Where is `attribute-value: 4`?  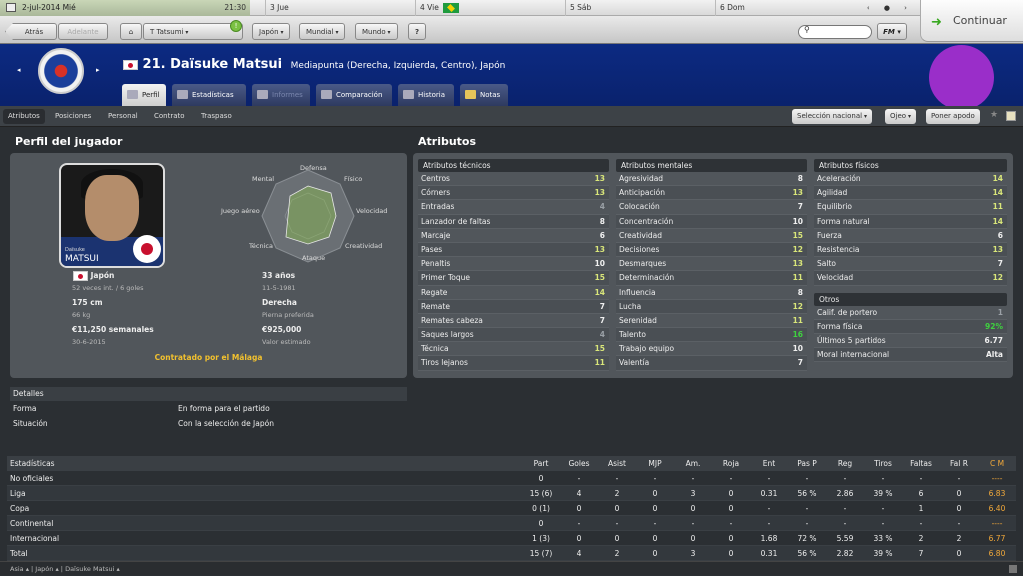 attribute-value: 4 is located at coordinates (602, 207).